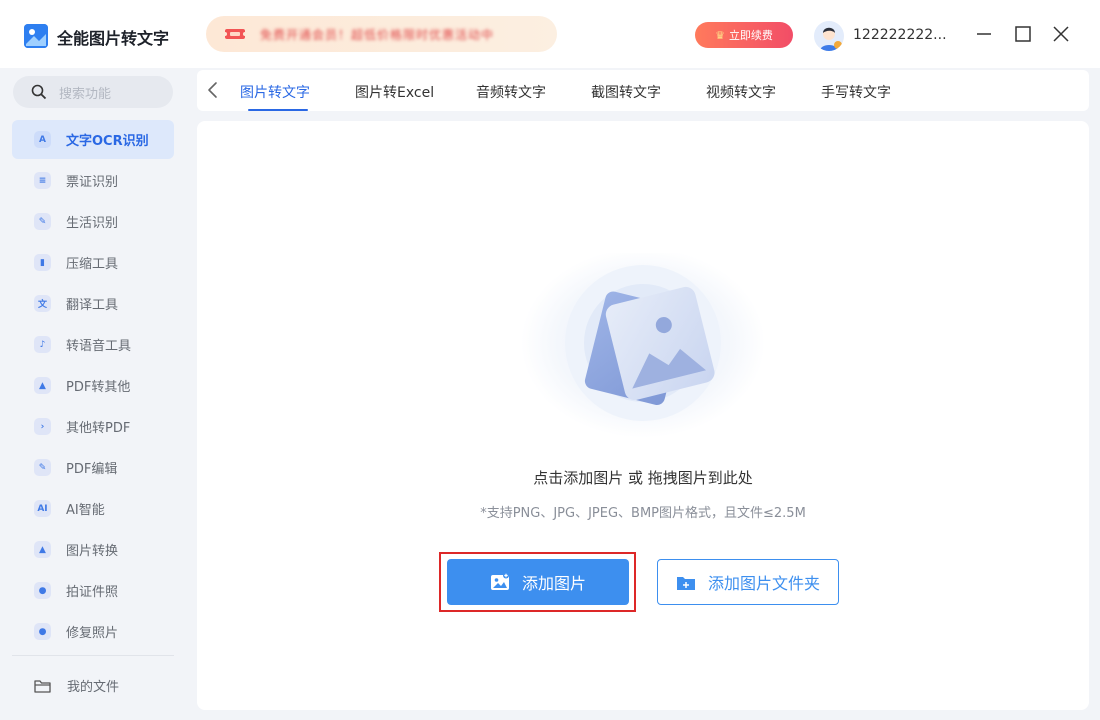 The width and height of the screenshot is (1100, 720). Describe the element at coordinates (42, 590) in the screenshot. I see `id-photo-icon: ●` at that location.